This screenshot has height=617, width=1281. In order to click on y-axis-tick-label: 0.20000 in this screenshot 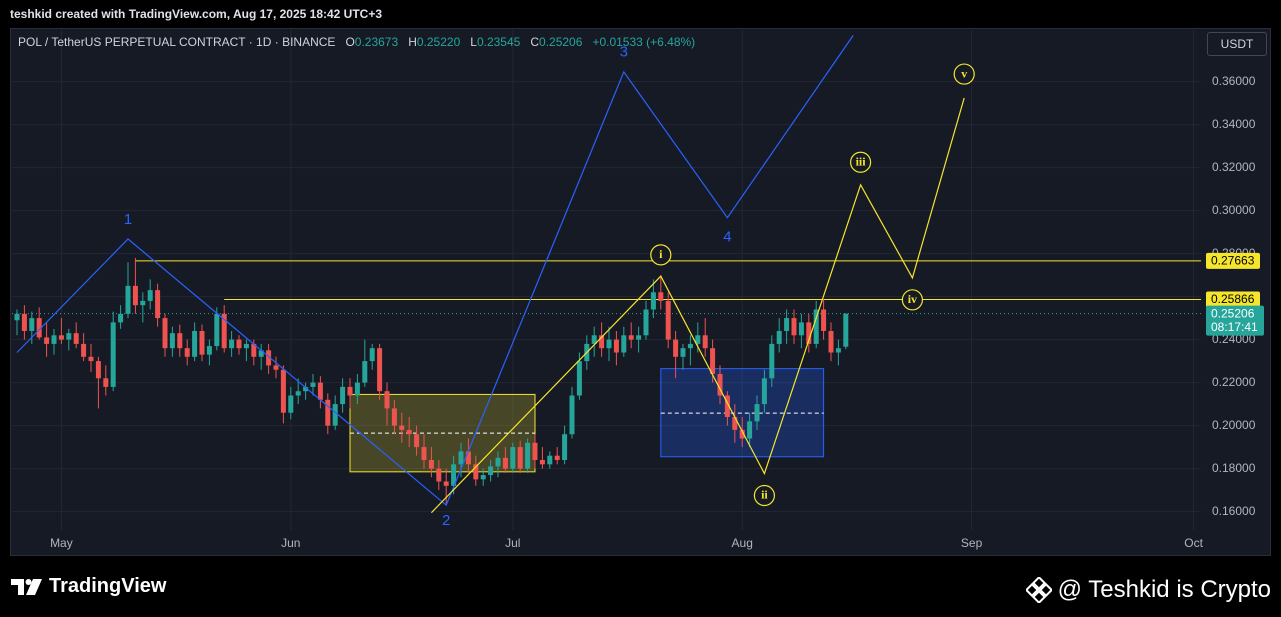, I will do `click(1234, 425)`.